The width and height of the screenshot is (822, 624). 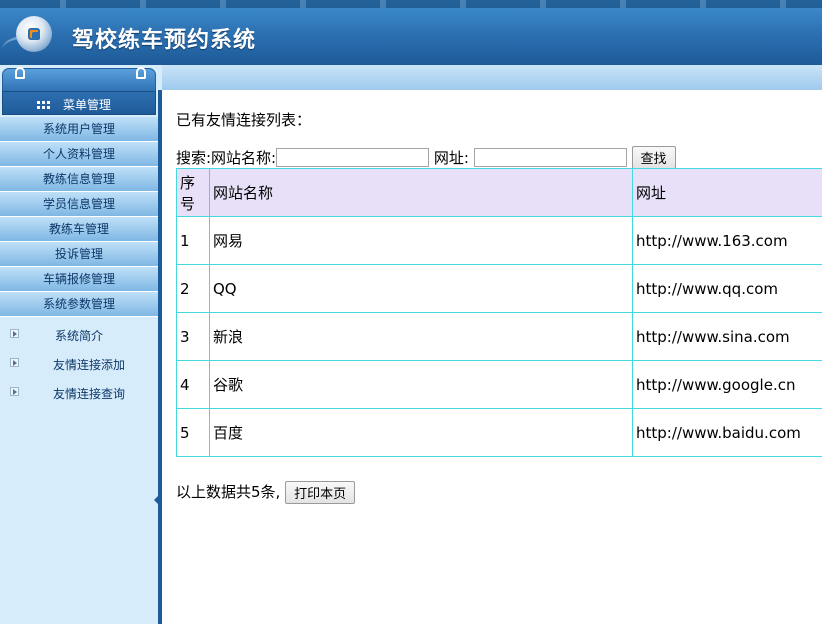 I want to click on subitem-link-query: 友情连接查询, so click(x=79, y=393).